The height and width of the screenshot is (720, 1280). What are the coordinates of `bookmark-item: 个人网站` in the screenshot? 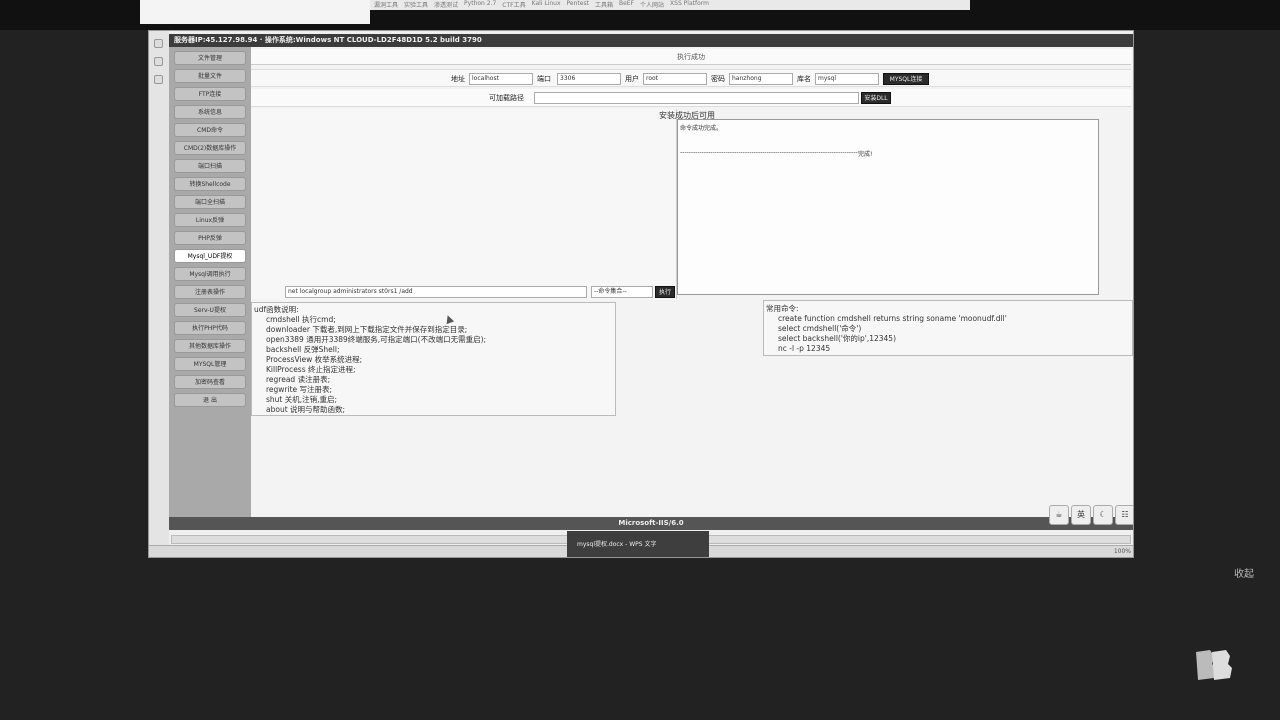 It's located at (652, 5).